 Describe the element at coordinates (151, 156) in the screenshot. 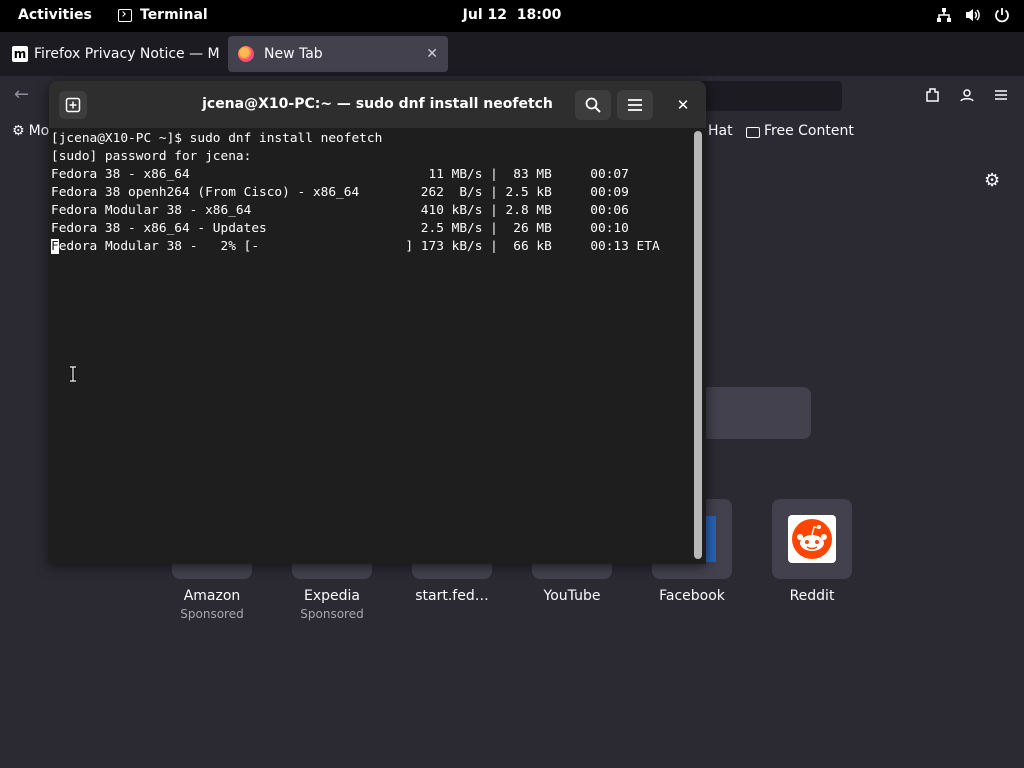

I see `terminal-line: [sudo] password for jcena:` at that location.